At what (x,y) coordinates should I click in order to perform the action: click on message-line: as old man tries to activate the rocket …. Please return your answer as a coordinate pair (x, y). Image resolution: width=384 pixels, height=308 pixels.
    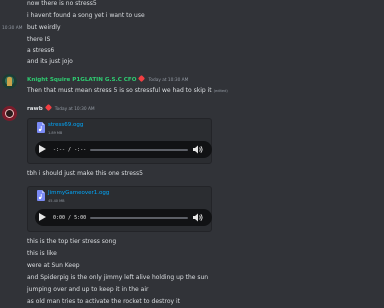
    Looking at the image, I should click on (103, 301).